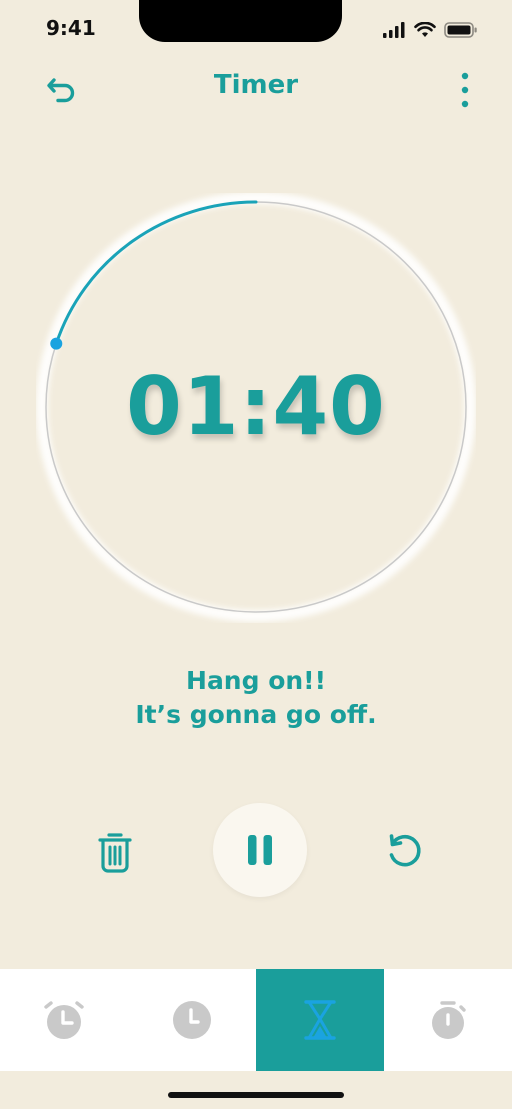  I want to click on message-line-1: Hang on!!, so click(256, 680).